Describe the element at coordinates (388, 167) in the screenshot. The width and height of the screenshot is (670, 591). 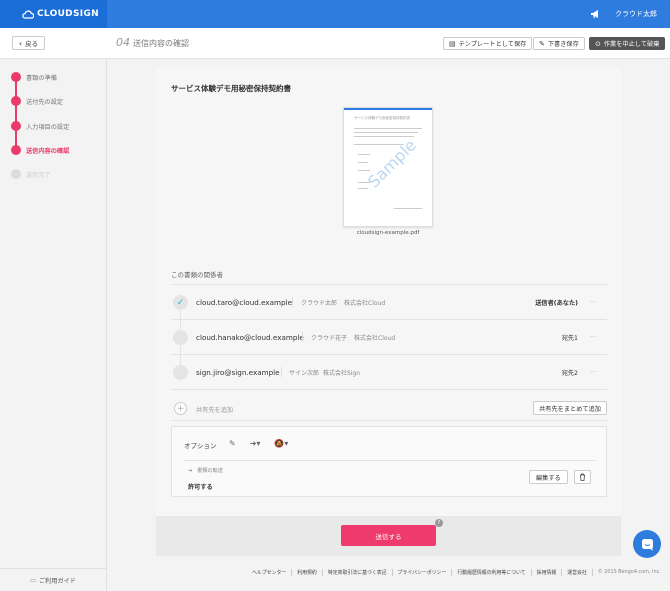
I see `document-thumbnail: サービス体験デモ用秘密保持契約書 Sample` at that location.